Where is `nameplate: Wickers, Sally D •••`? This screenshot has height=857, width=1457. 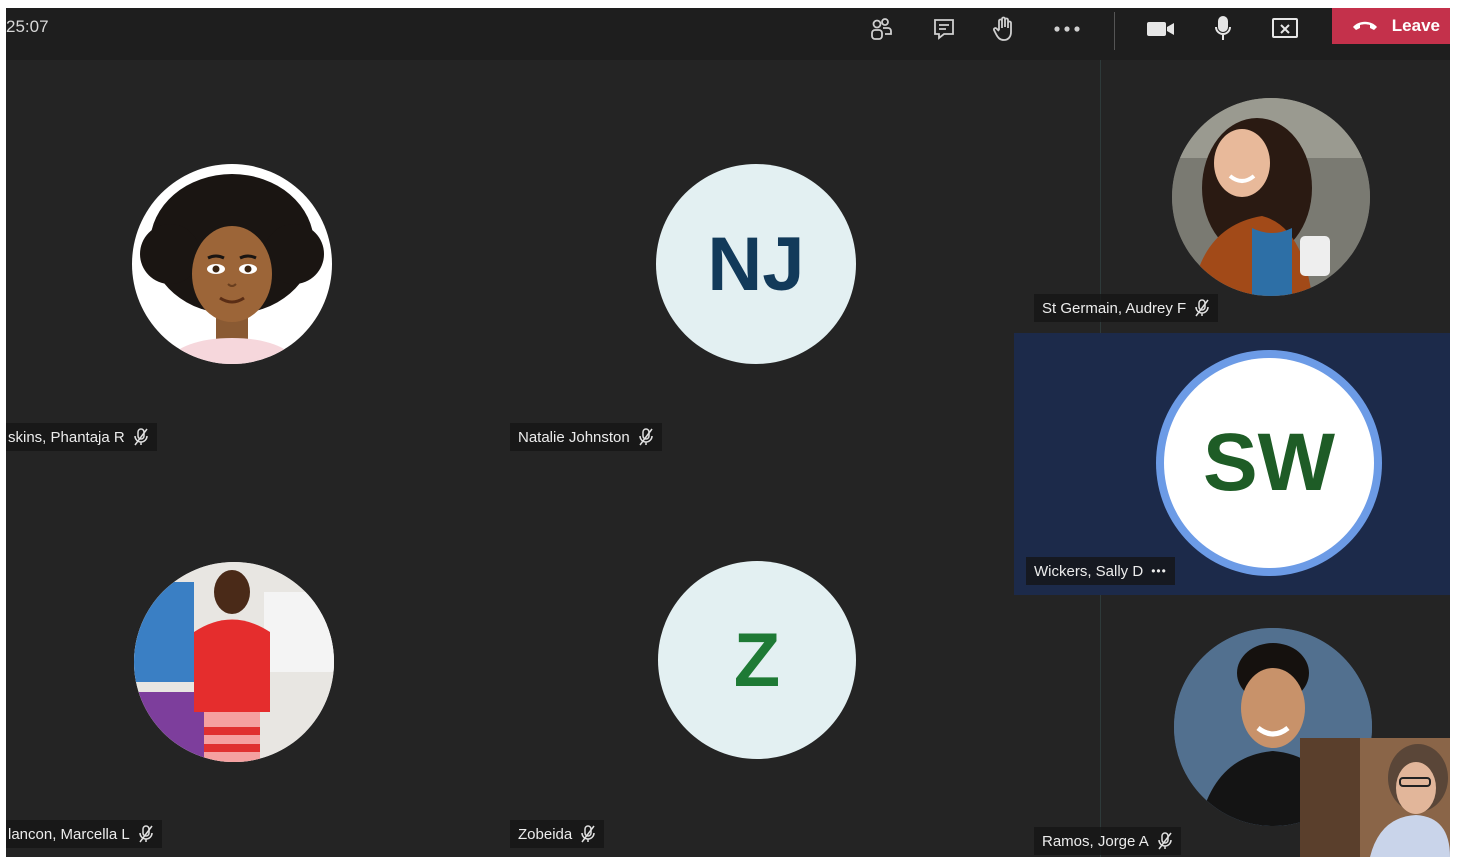
nameplate: Wickers, Sally D ••• is located at coordinates (1100, 571).